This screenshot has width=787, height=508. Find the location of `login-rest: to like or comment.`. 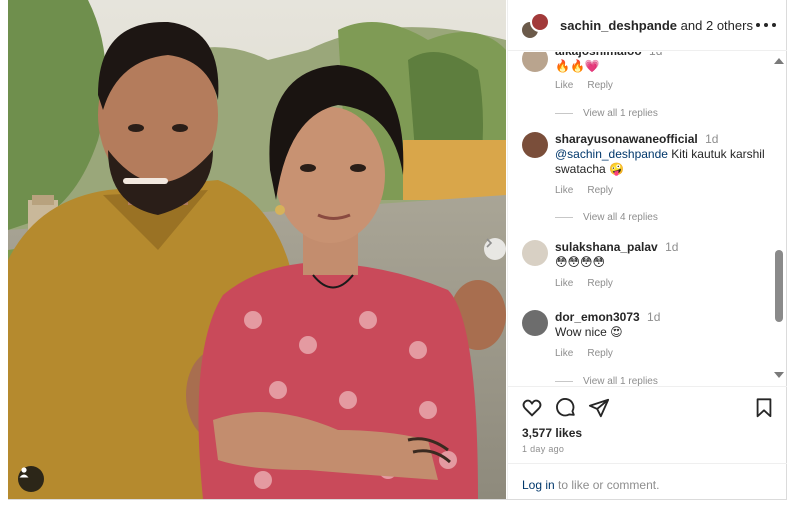

login-rest: to like or comment. is located at coordinates (607, 485).